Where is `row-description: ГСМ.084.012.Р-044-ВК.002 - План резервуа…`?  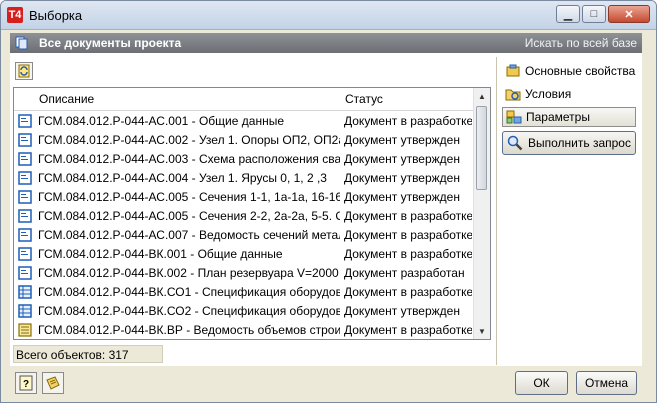
row-description: ГСМ.084.012.Р-044-ВК.002 - План резервуа… is located at coordinates (189, 273).